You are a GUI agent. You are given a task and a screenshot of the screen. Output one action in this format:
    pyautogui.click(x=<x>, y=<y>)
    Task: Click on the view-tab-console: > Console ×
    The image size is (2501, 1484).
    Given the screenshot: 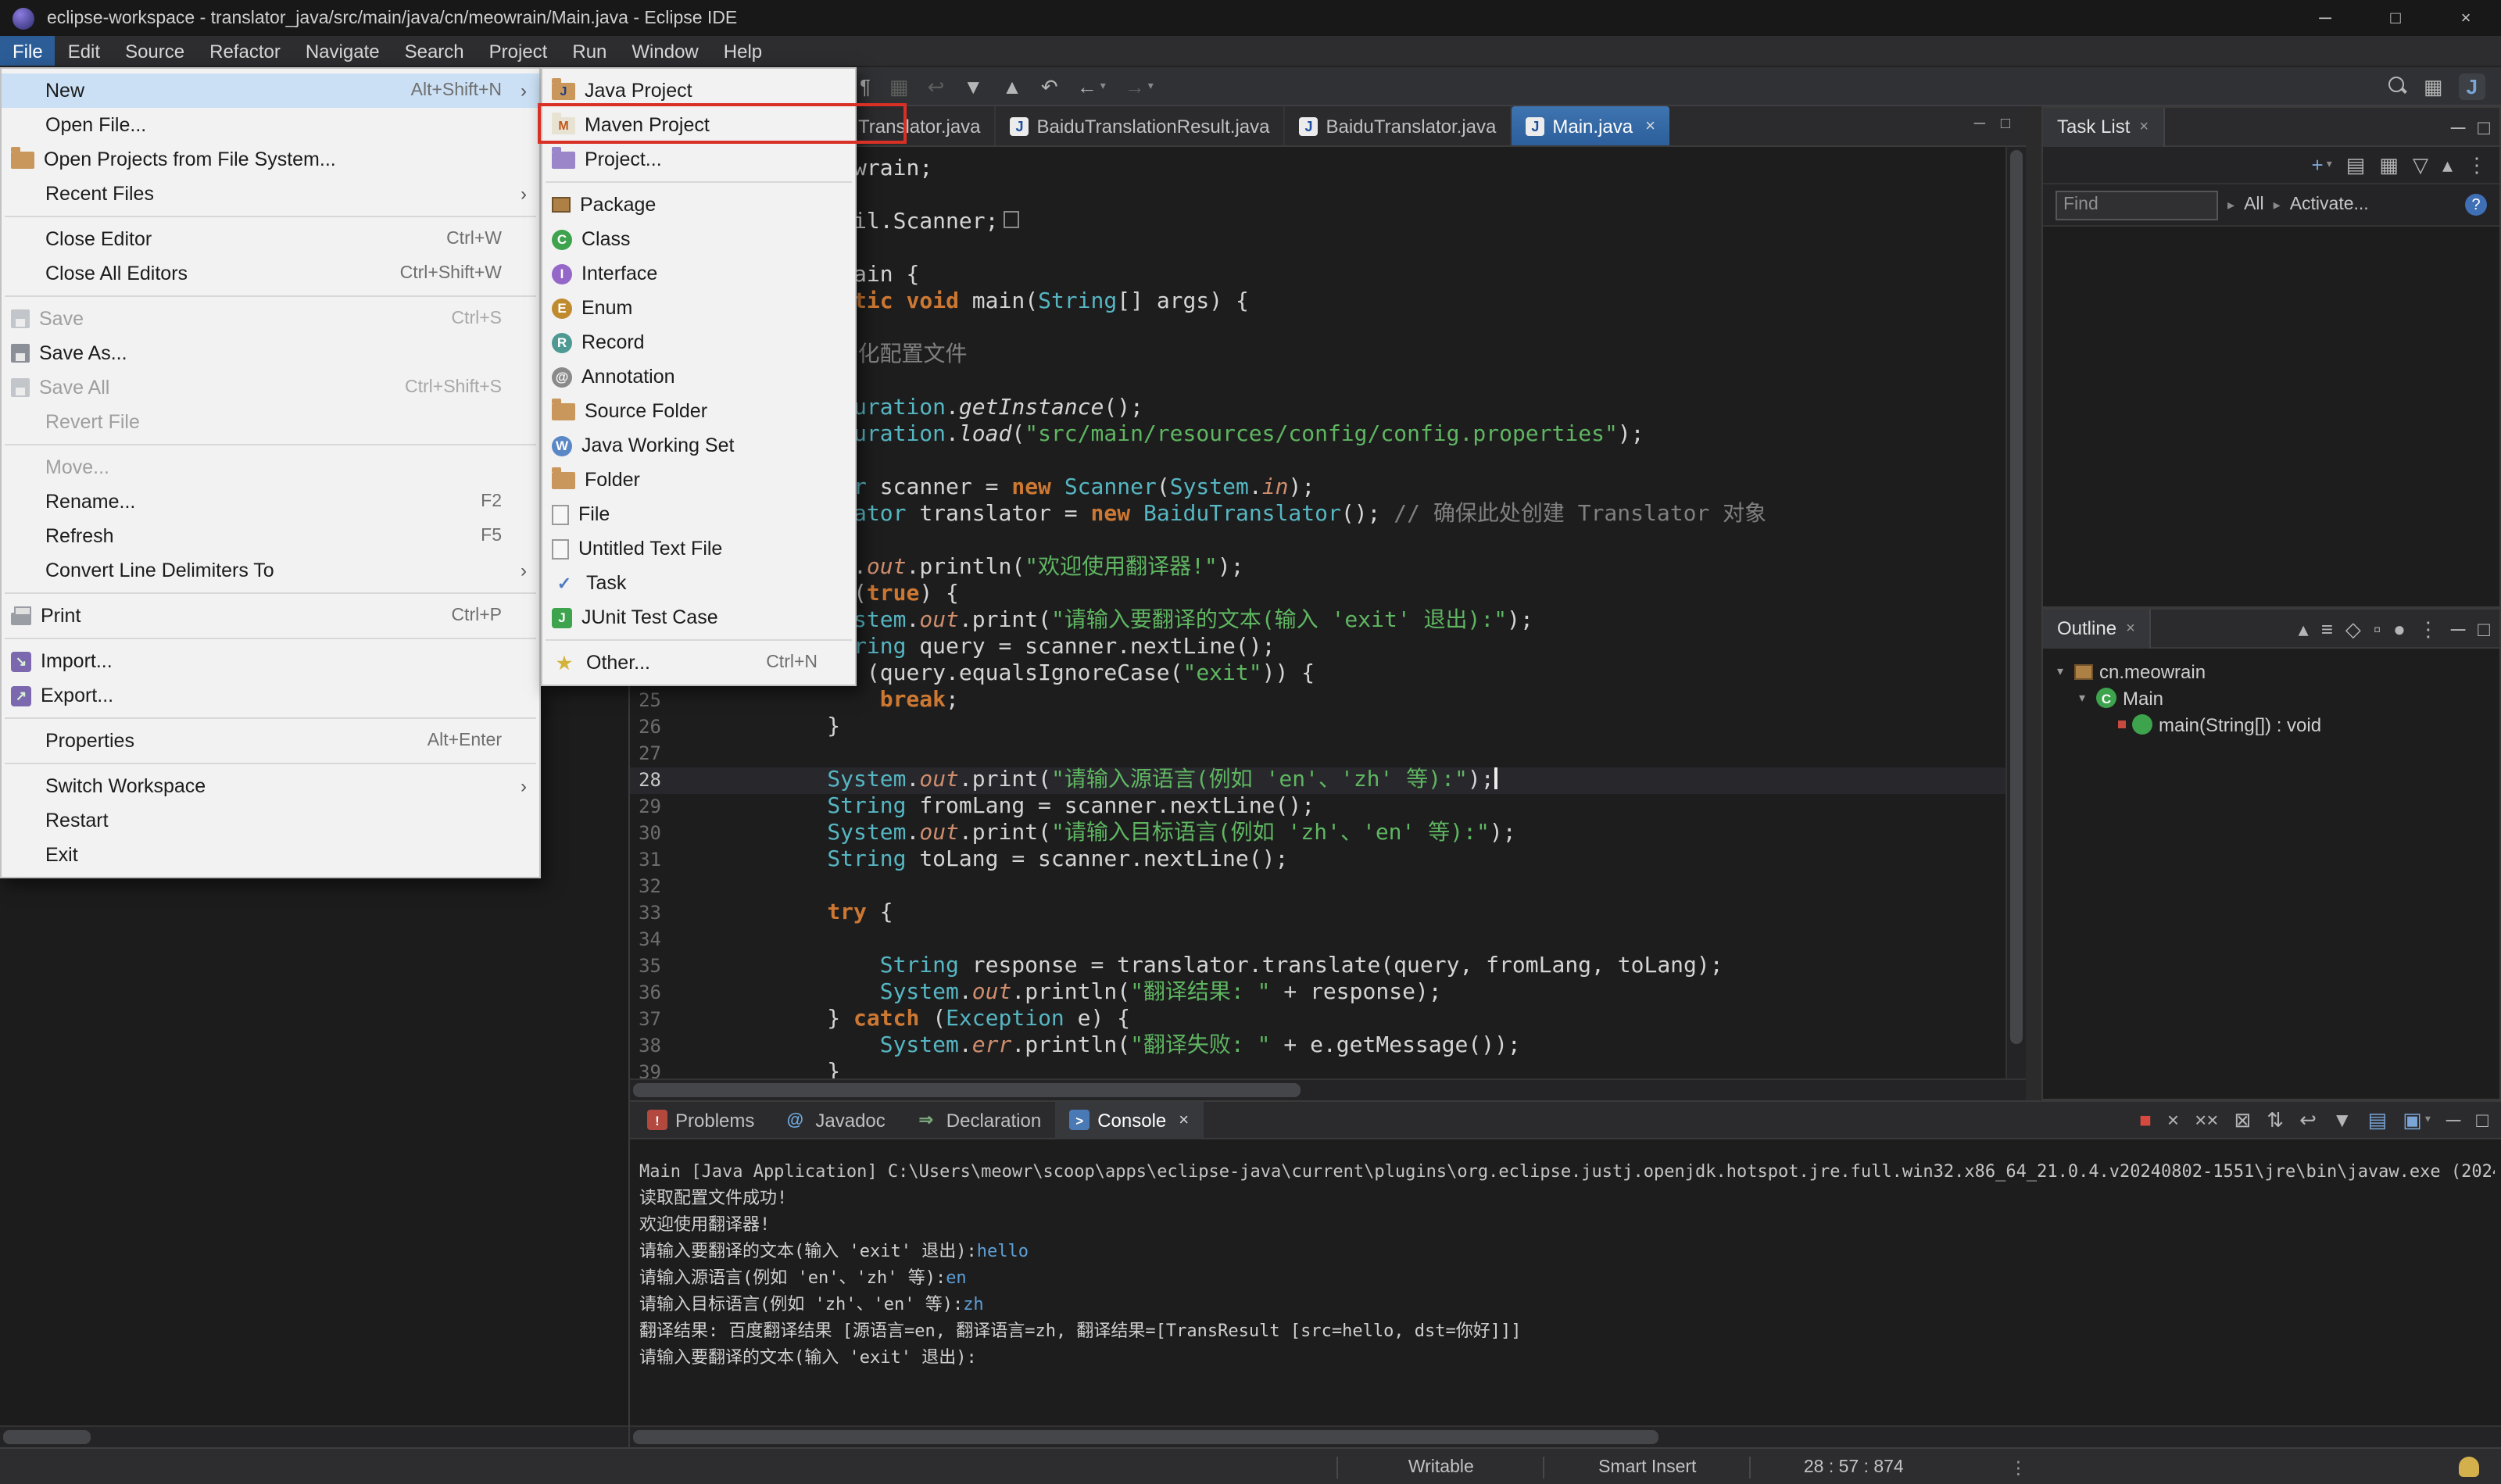 What is the action you would take?
    pyautogui.click(x=1129, y=1120)
    